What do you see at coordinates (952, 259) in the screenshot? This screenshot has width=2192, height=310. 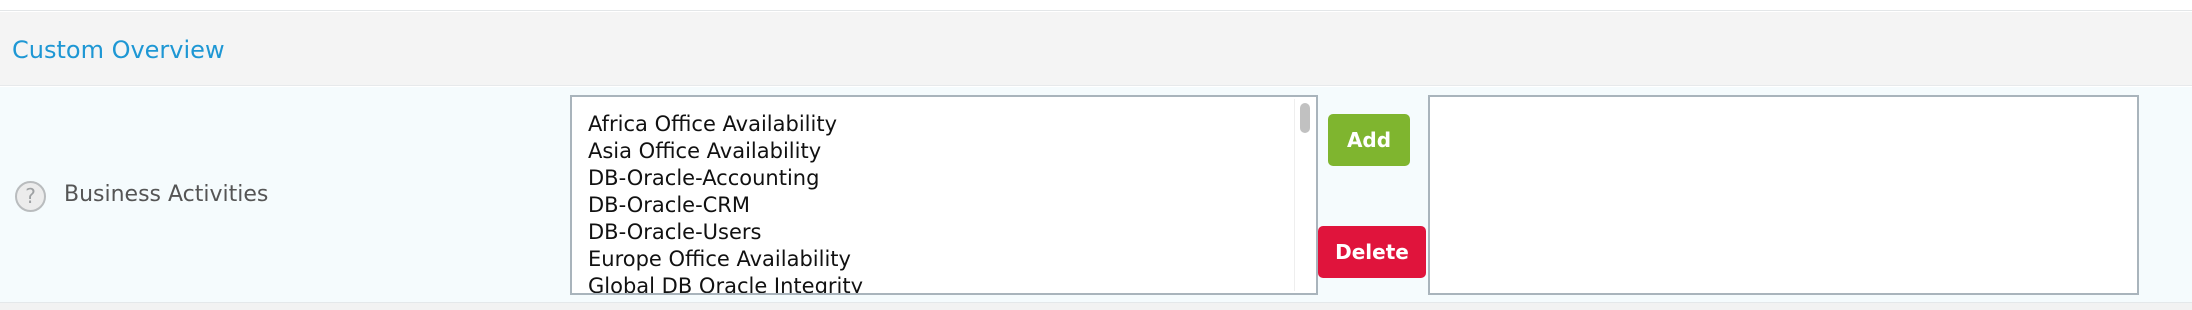 I see `list-item: Europe Office Availability` at bounding box center [952, 259].